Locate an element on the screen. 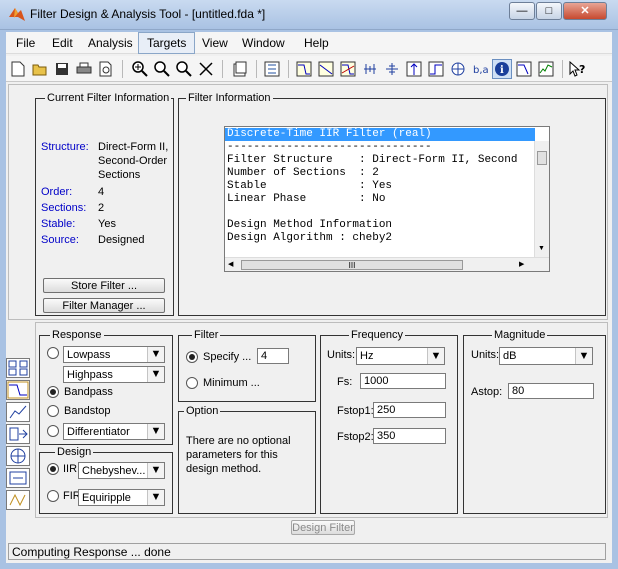 This screenshot has width=618, height=569. fs-input: 1000 is located at coordinates (403, 381).